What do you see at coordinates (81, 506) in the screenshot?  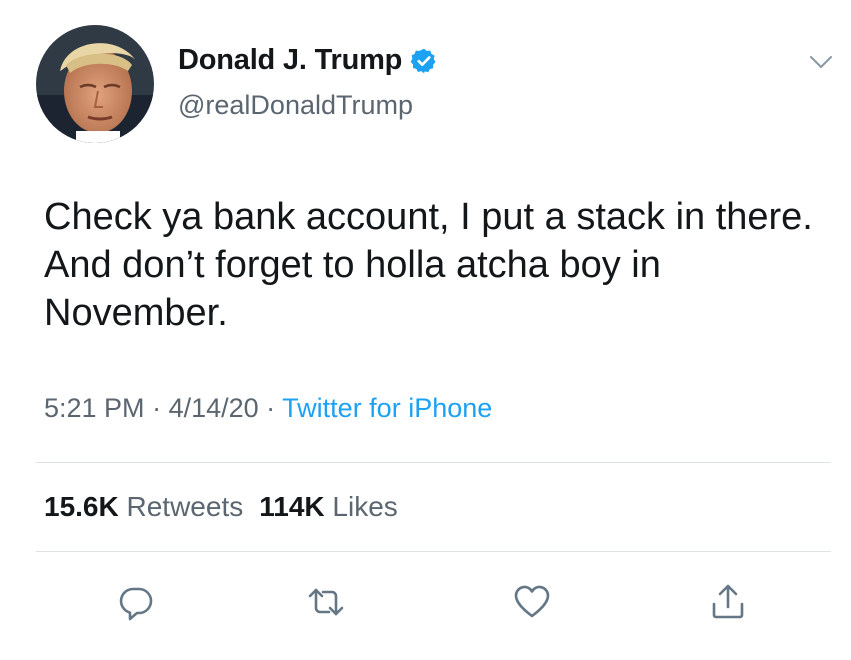 I see `retweets-count: 15.6K` at bounding box center [81, 506].